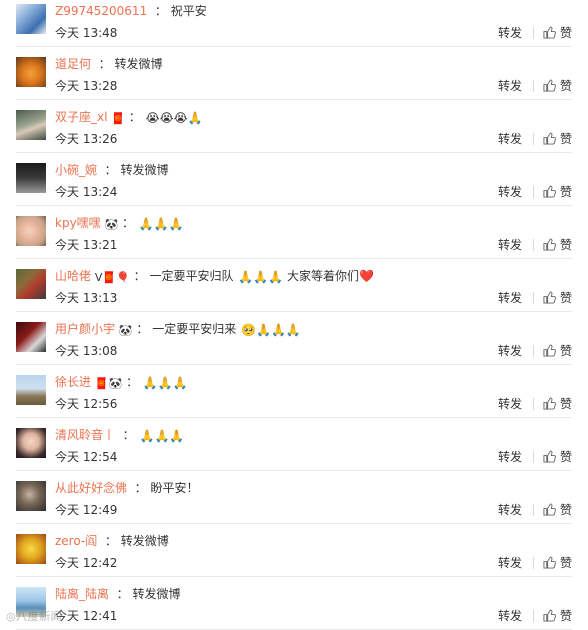 Image resolution: width=588 pixels, height=630 pixels. What do you see at coordinates (86, 245) in the screenshot?
I see `comment-time: 今天 13:21` at bounding box center [86, 245].